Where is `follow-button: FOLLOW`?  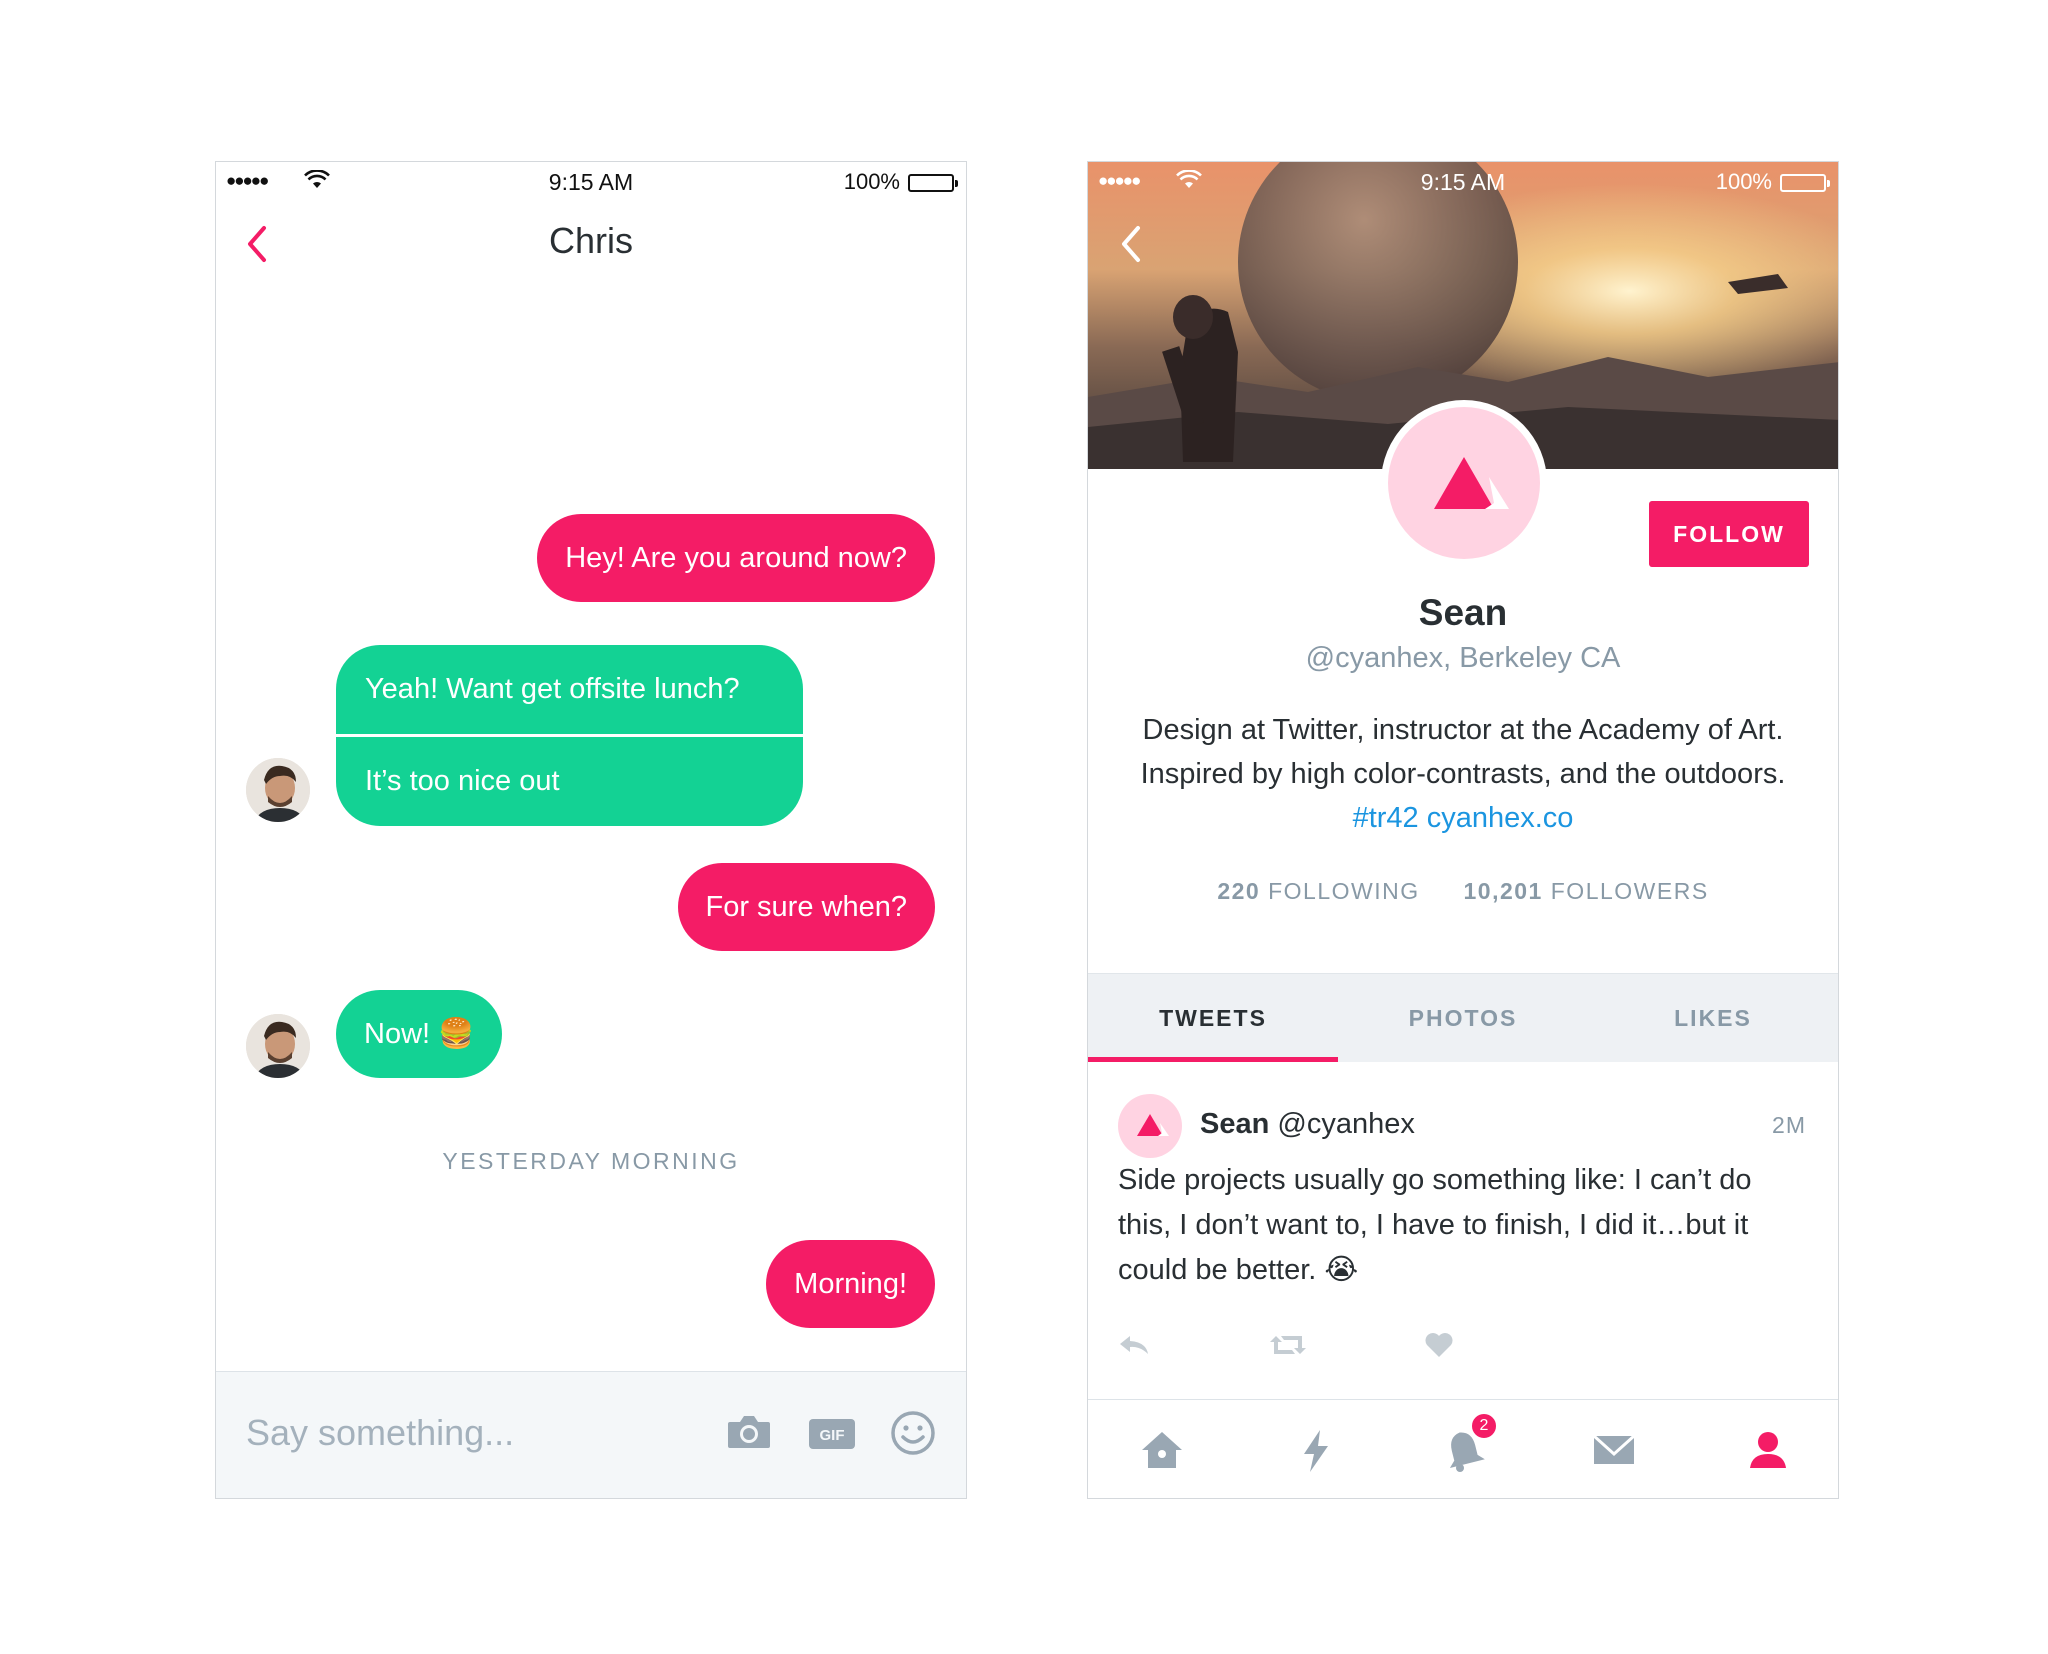 follow-button: FOLLOW is located at coordinates (1729, 534).